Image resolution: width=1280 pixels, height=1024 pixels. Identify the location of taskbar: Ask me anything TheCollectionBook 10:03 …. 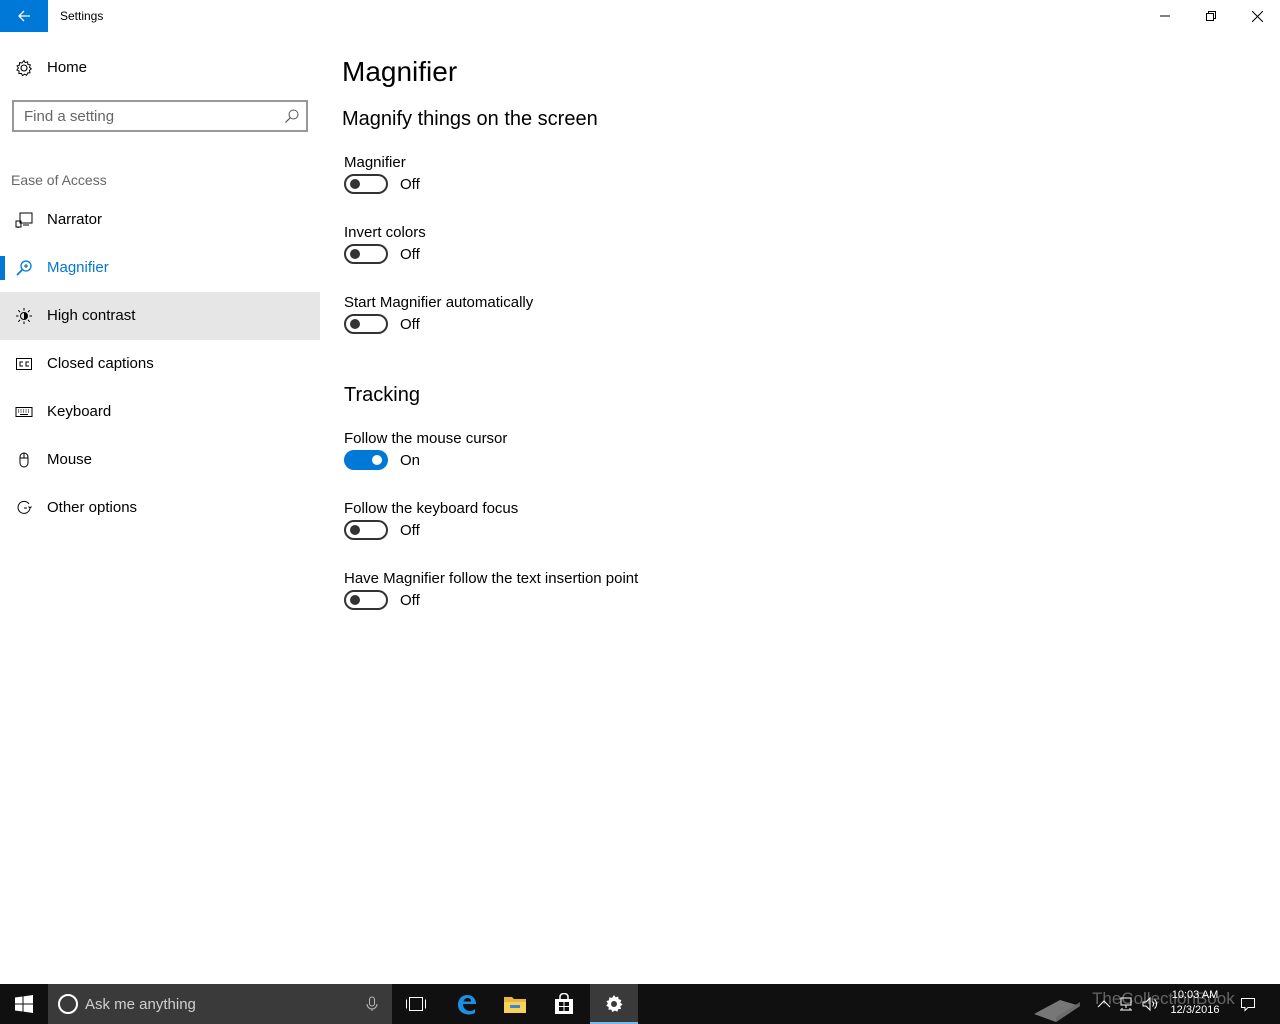
(640, 1004).